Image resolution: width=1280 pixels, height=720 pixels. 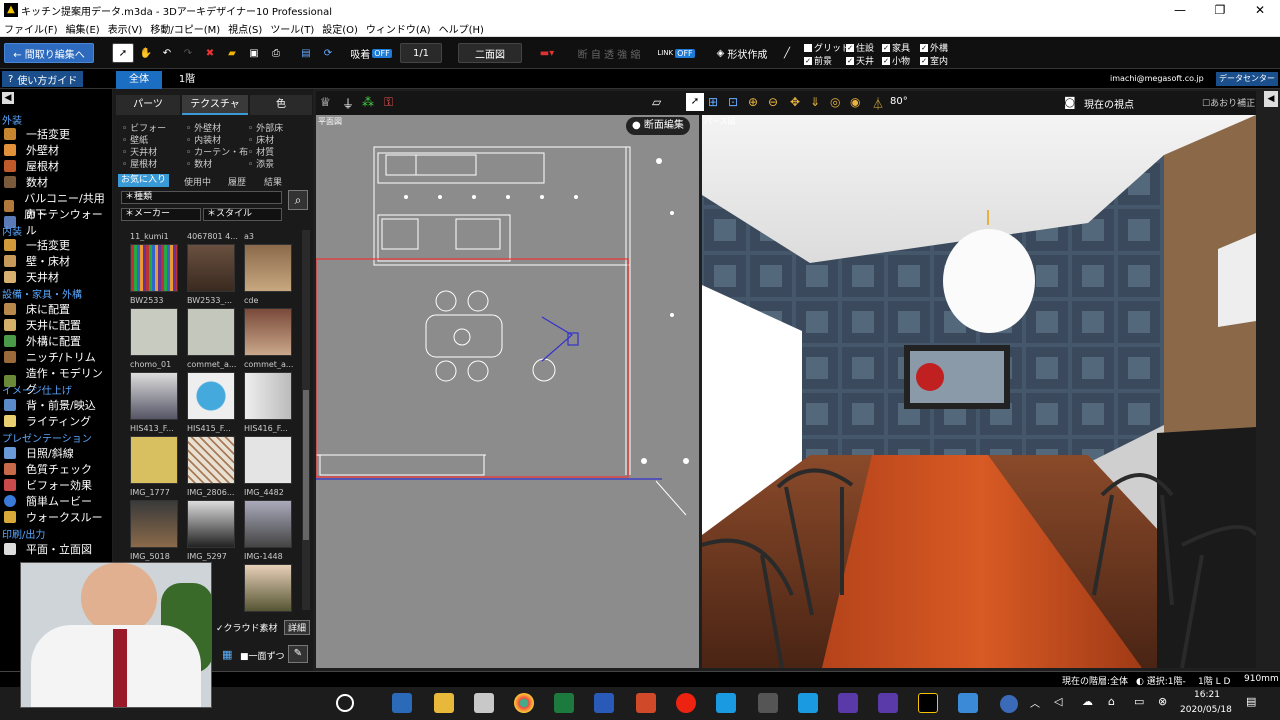 What do you see at coordinates (50, 405) in the screenshot?
I see `nav-background: 背・前景/映込` at bounding box center [50, 405].